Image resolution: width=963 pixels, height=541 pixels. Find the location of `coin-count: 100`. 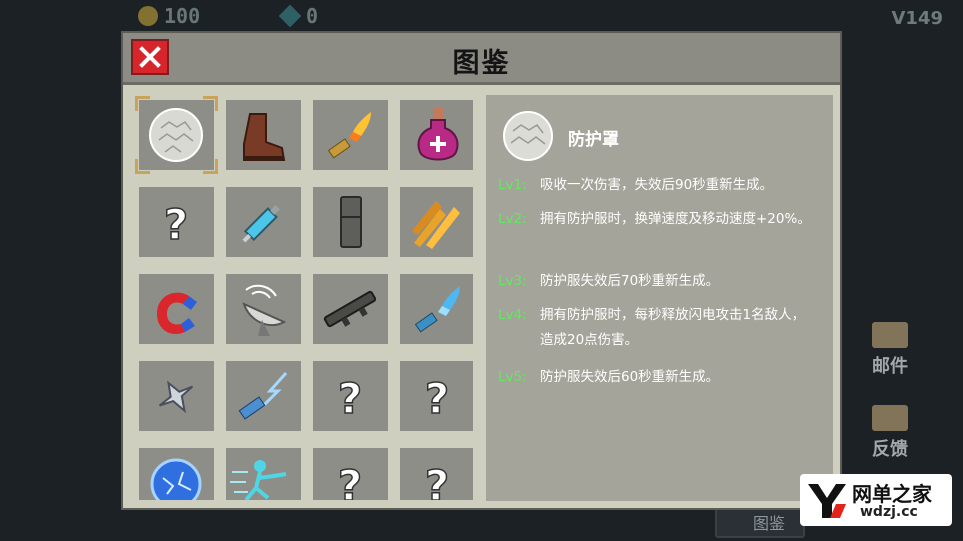

coin-count: 100 is located at coordinates (182, 16).